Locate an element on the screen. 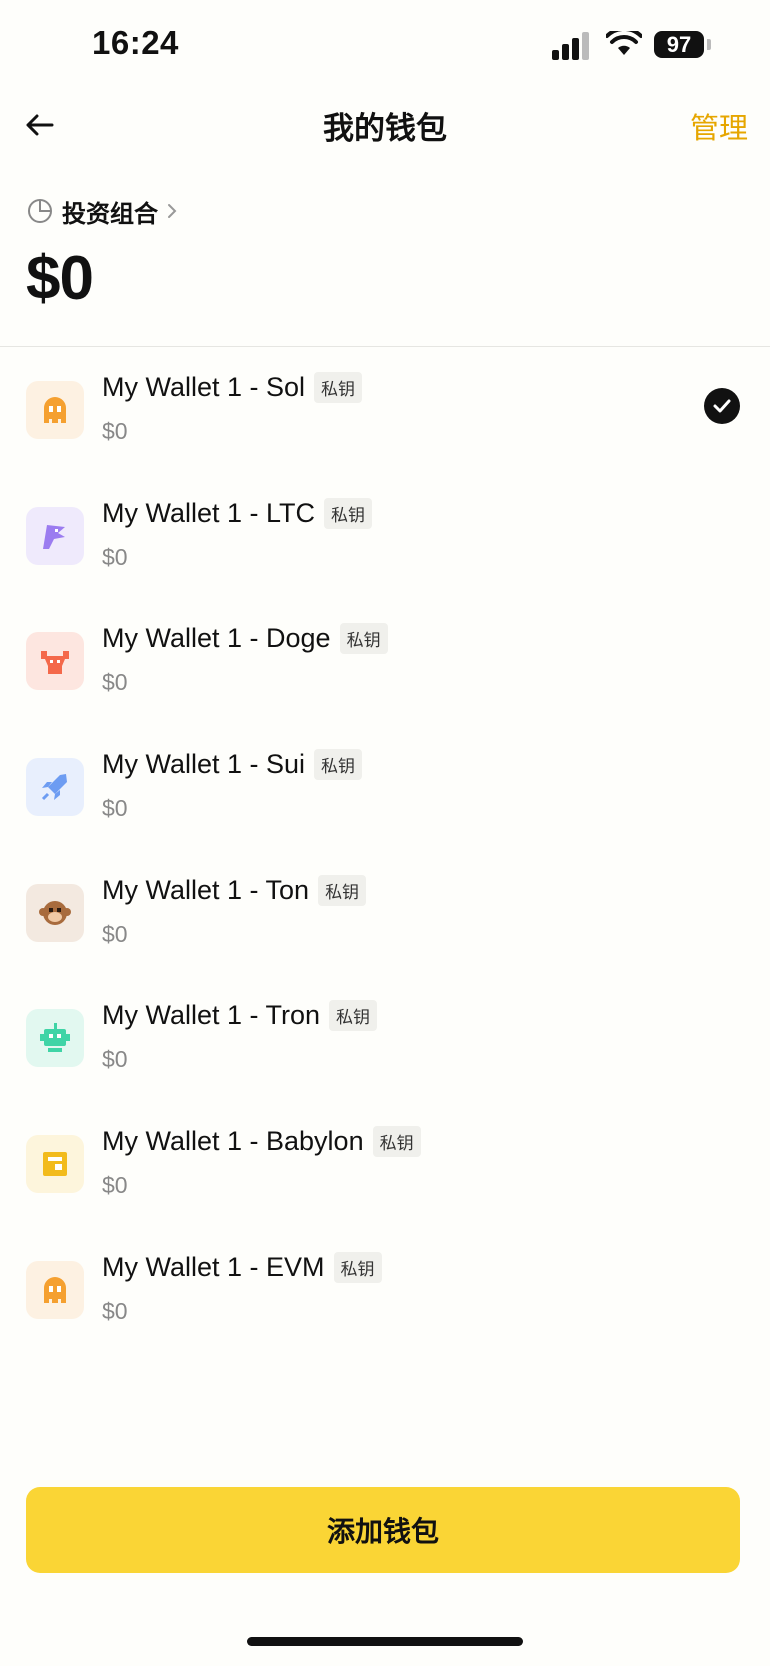 This screenshot has width=770, height=1666. cellular-signal-icon is located at coordinates (572, 45).